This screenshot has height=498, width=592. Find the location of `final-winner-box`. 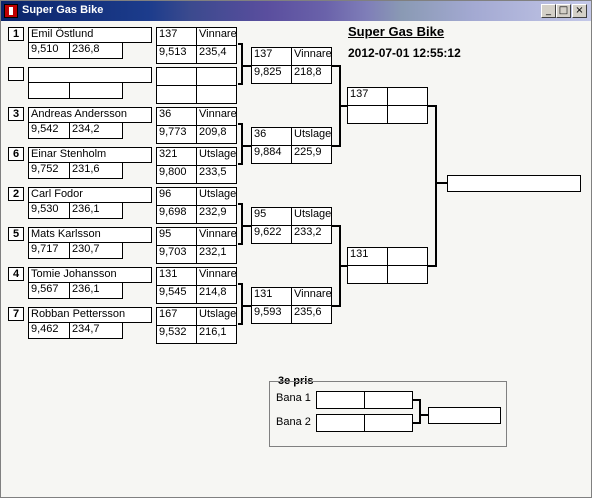

final-winner-box is located at coordinates (514, 183).